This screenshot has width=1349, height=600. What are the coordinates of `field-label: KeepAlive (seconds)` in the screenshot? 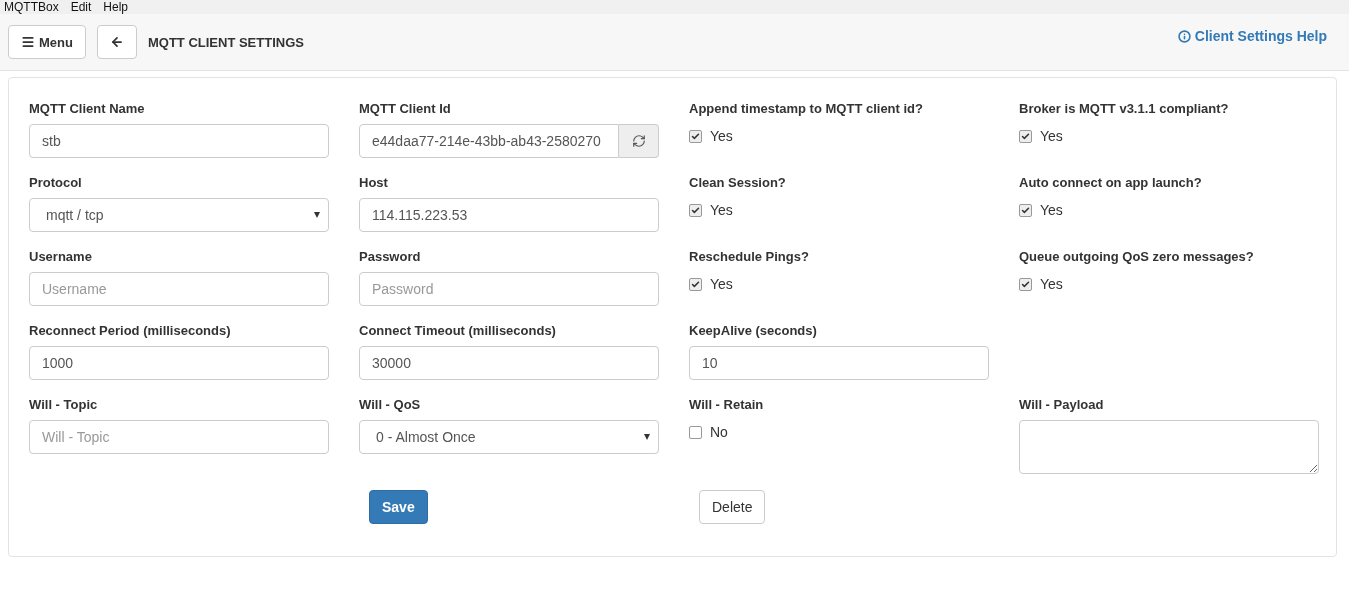 It's located at (753, 330).